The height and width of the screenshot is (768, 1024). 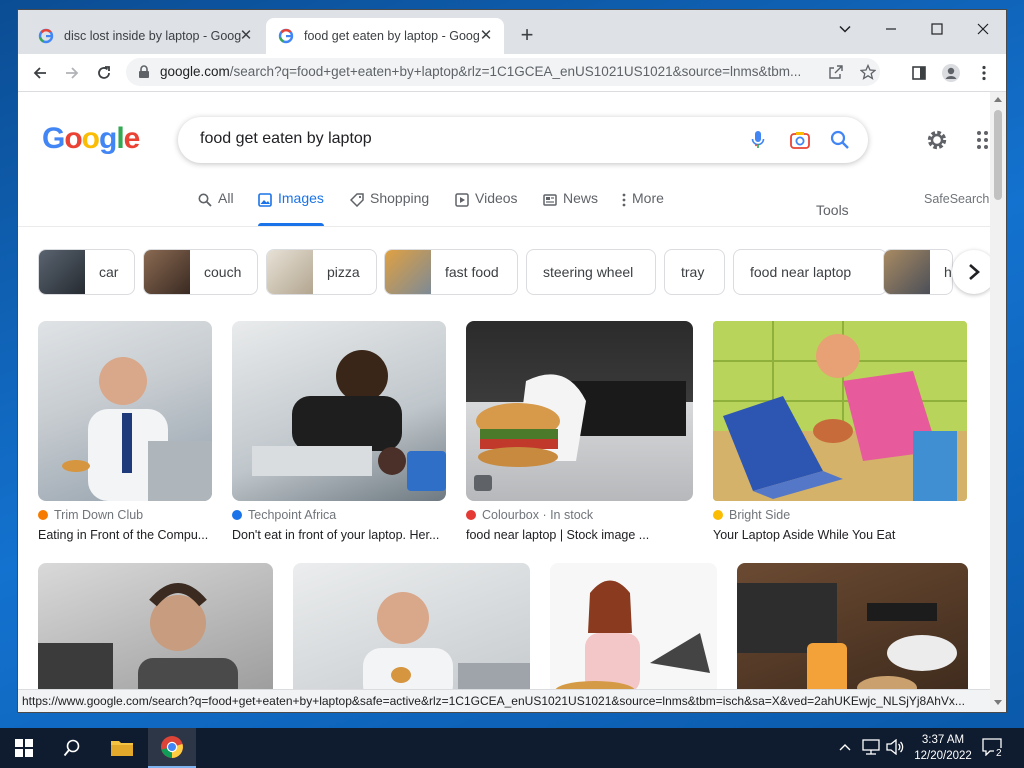 I want to click on start-button, so click(x=24, y=748).